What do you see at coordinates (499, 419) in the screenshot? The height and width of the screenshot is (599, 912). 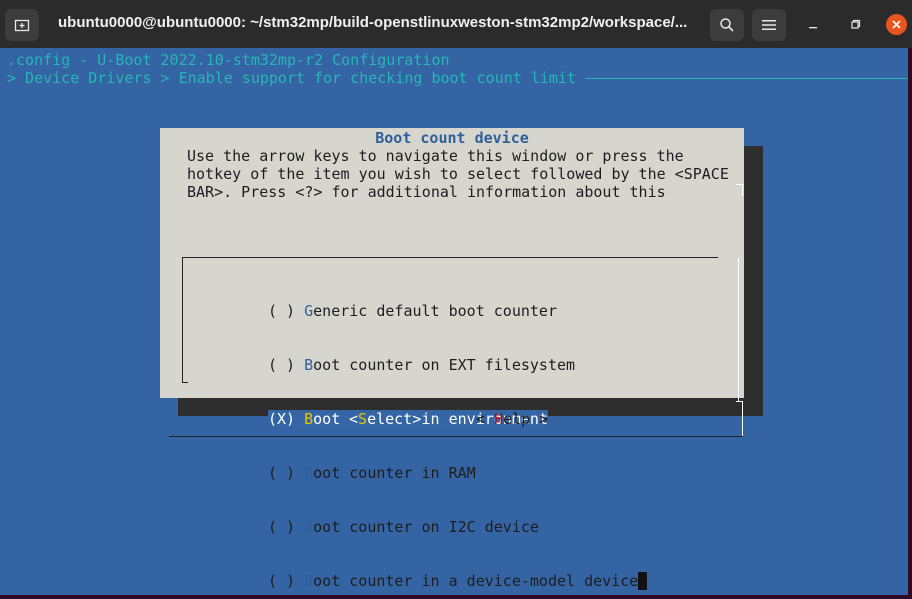 I see `hotkey: H` at bounding box center [499, 419].